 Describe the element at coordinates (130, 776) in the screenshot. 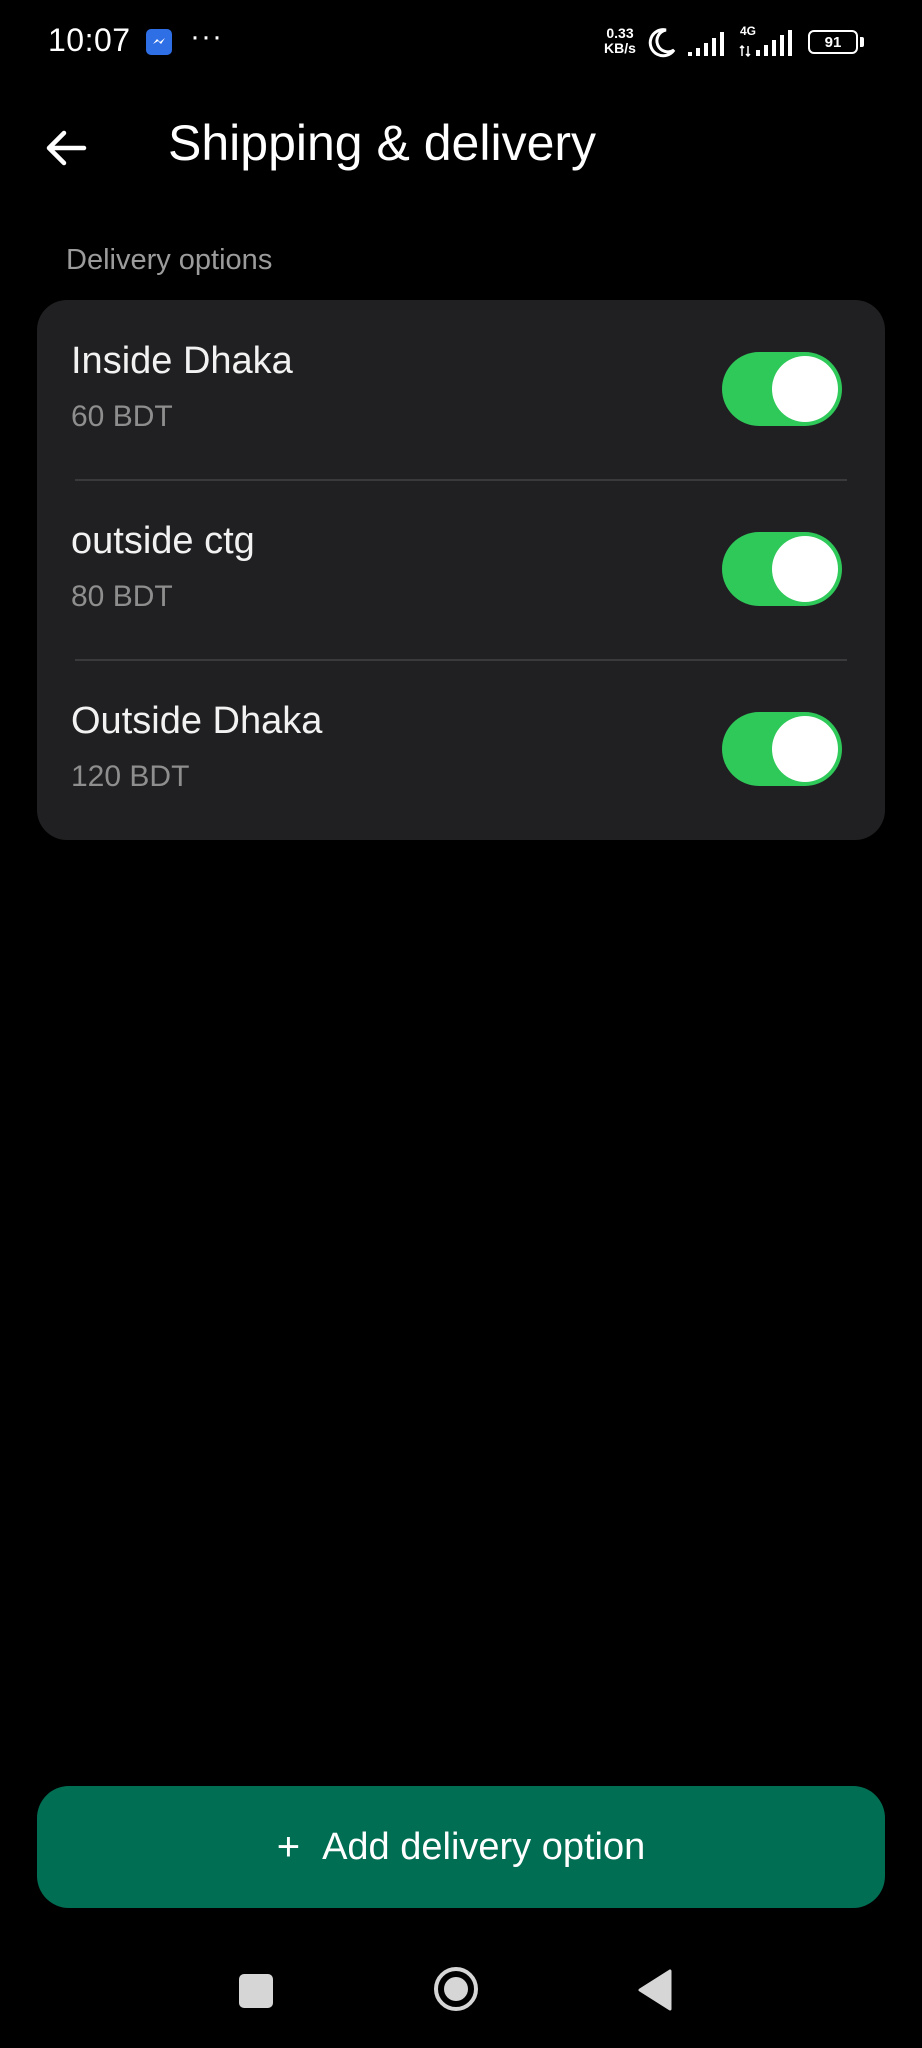

I see `delivery-option-price: 120 BDT` at that location.